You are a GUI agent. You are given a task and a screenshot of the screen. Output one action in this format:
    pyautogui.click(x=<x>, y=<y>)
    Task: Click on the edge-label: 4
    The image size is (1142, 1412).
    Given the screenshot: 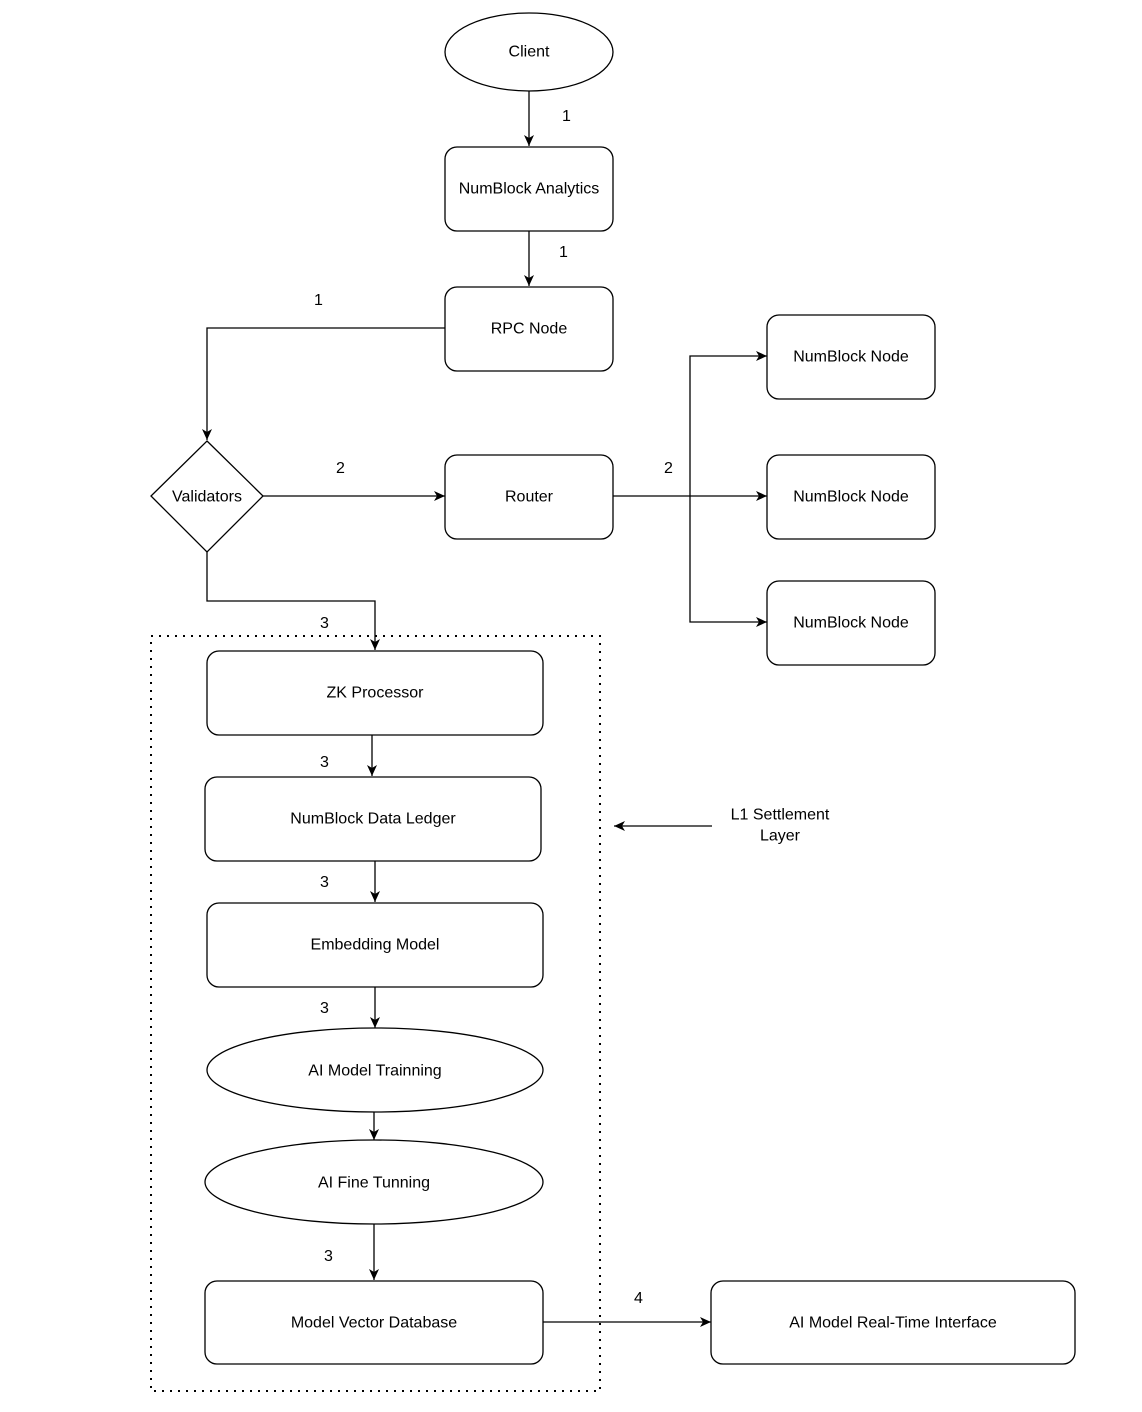 What is the action you would take?
    pyautogui.click(x=638, y=1298)
    